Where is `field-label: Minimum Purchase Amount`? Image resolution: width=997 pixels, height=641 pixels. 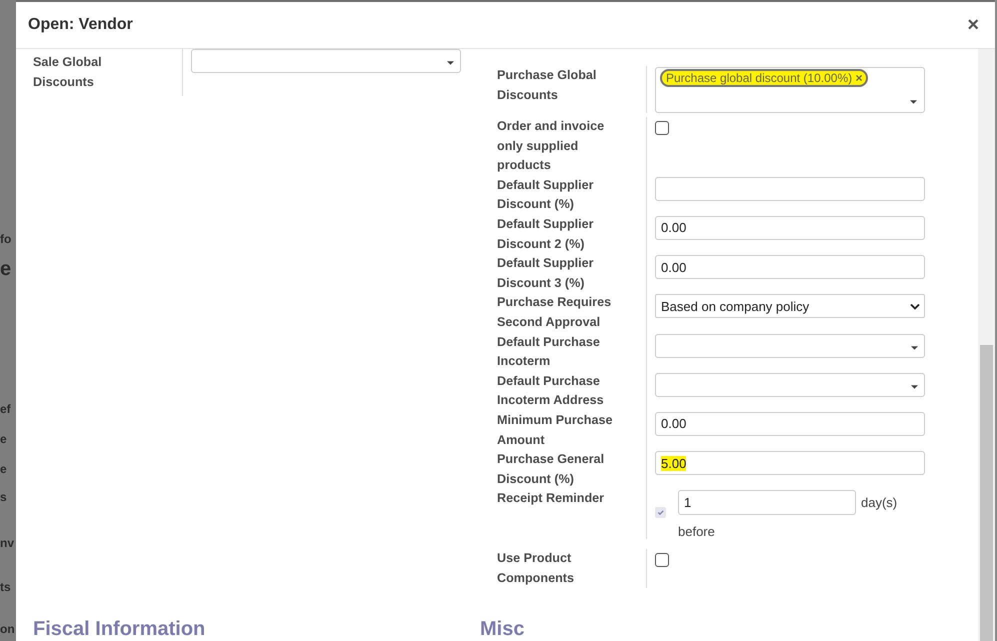 field-label: Minimum Purchase Amount is located at coordinates (572, 430).